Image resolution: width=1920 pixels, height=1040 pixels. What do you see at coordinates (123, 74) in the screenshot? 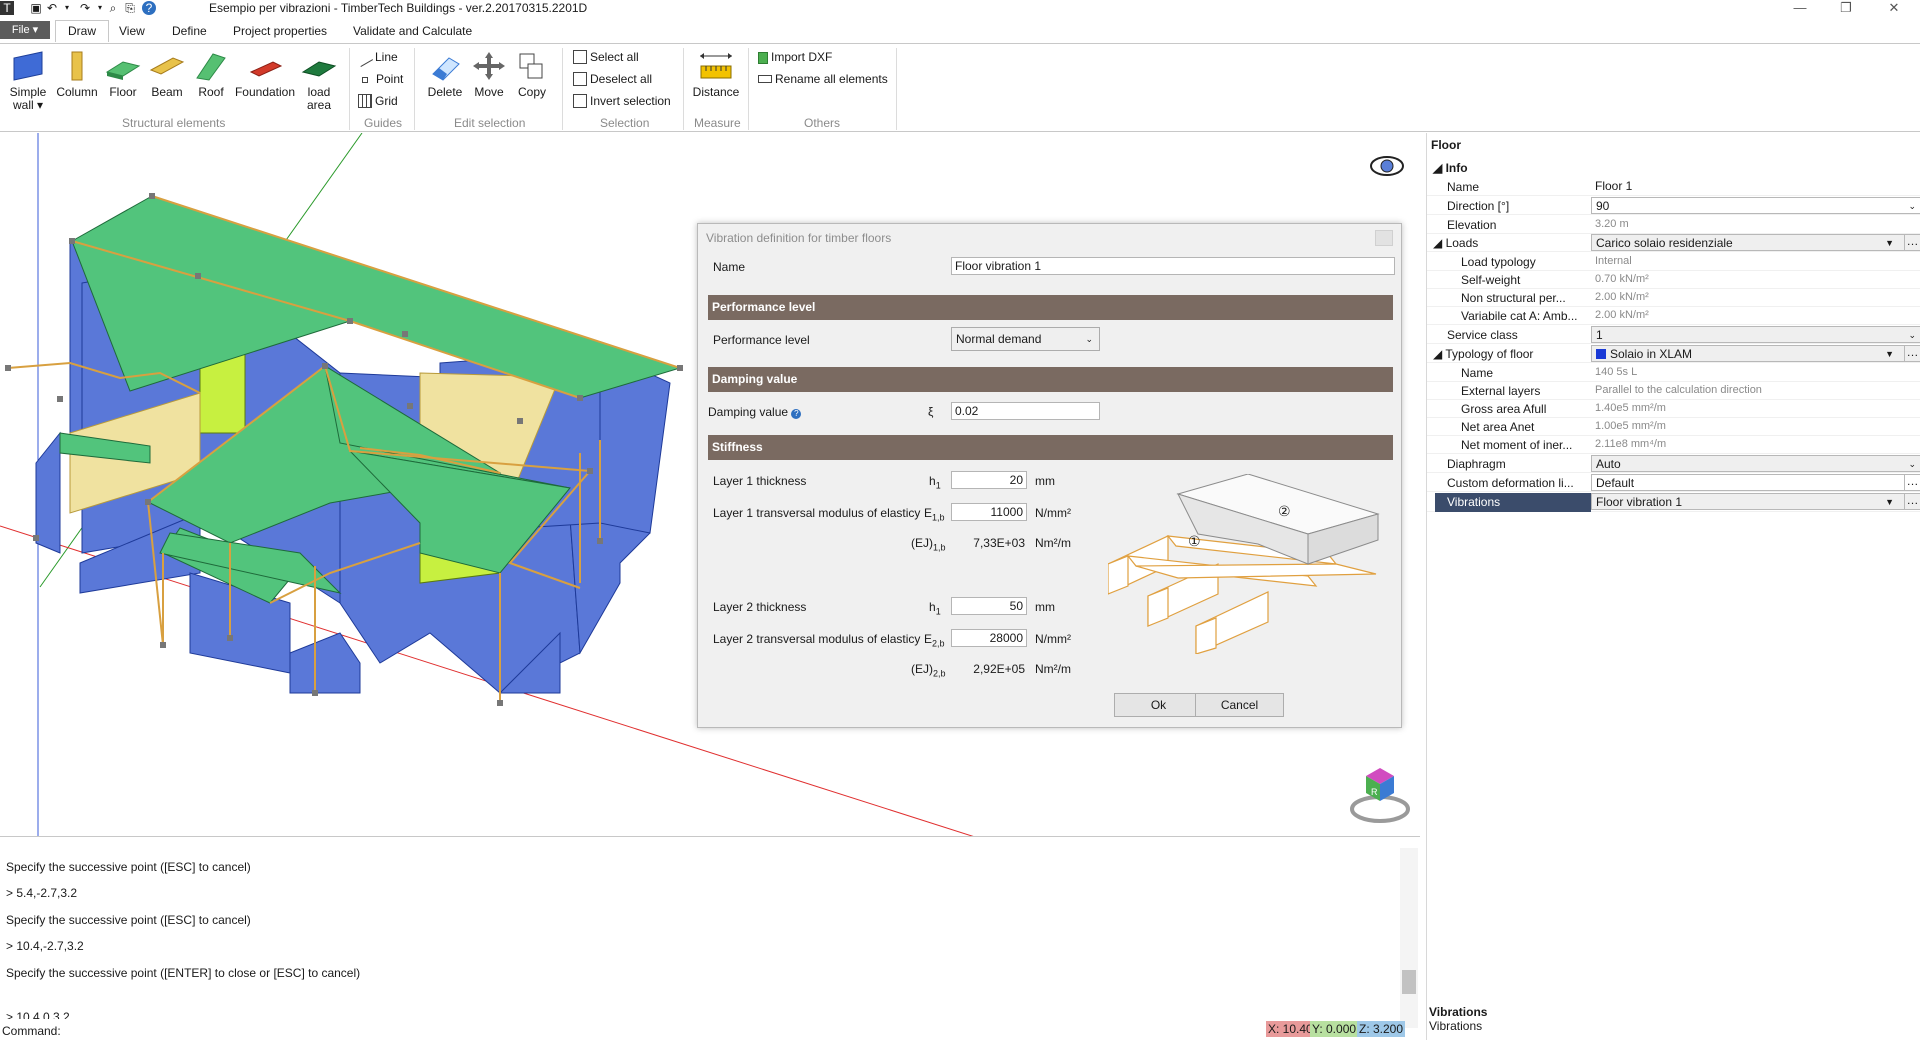
I see `floor-button: Floor` at bounding box center [123, 74].